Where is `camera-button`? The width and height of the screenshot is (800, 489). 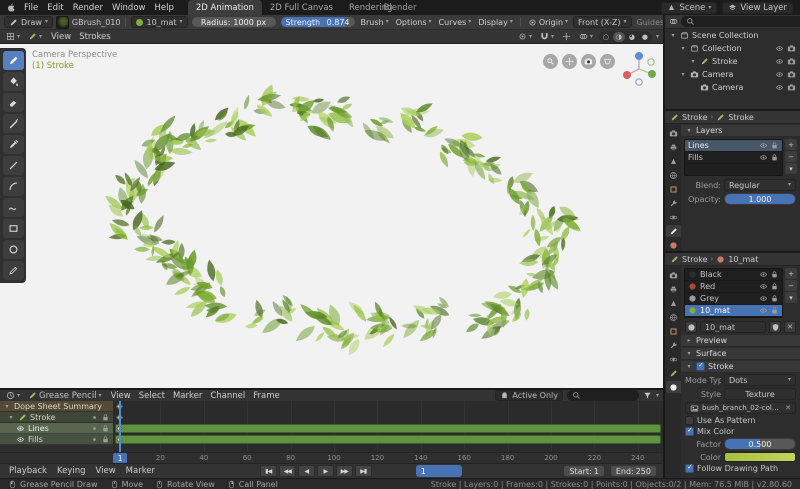
camera-button is located at coordinates (588, 61).